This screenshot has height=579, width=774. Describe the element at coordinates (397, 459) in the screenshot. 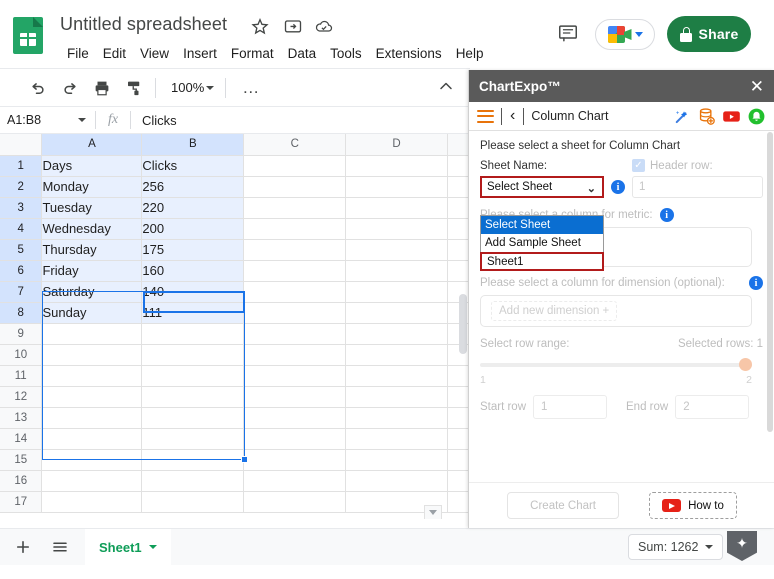

I see `cell-D15` at that location.